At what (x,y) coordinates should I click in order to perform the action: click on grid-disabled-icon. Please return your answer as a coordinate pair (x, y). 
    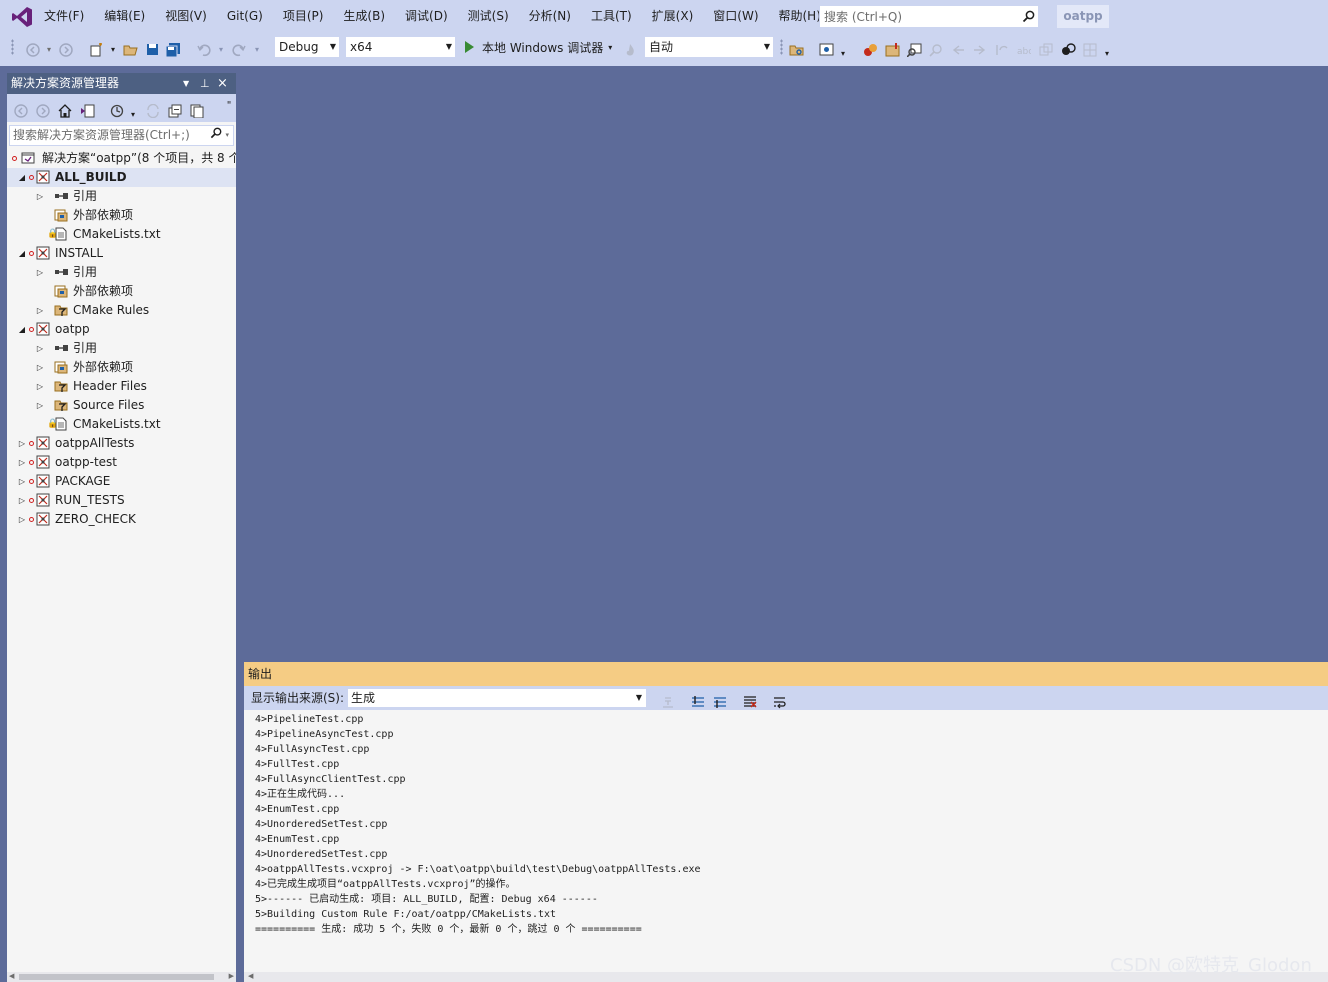
    Looking at the image, I should click on (1090, 49).